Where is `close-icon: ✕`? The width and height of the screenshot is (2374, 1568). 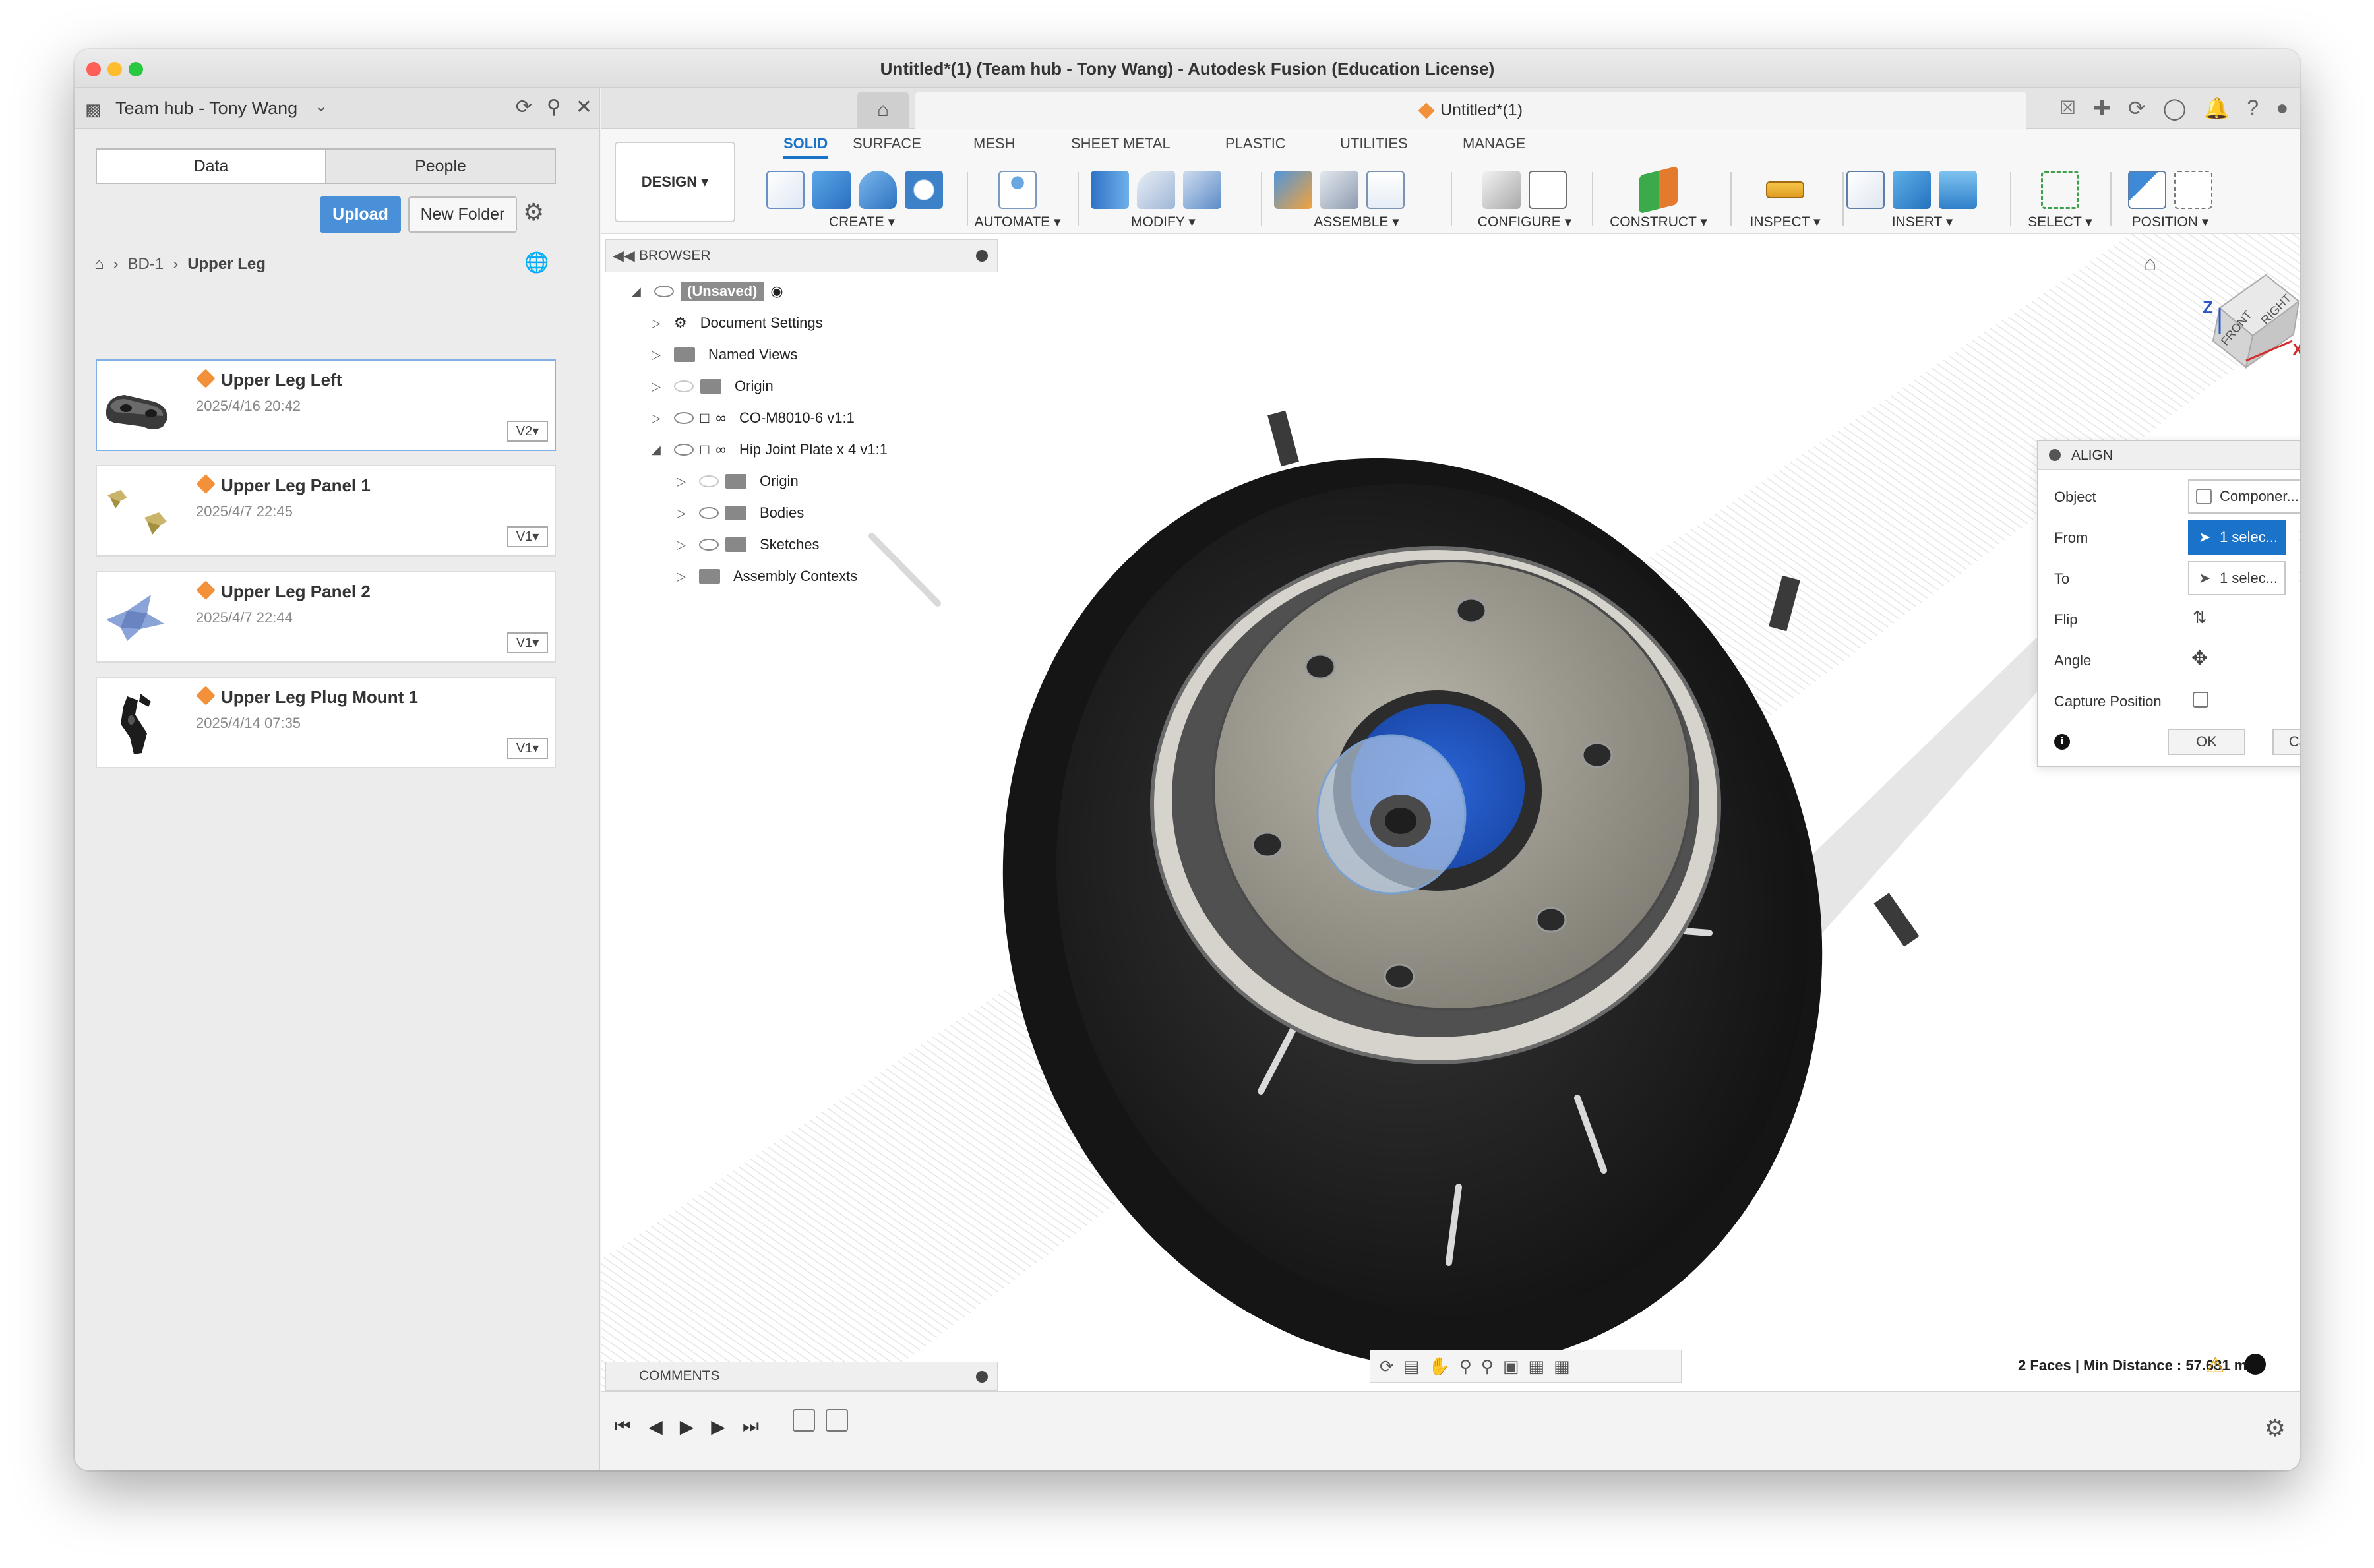 close-icon: ✕ is located at coordinates (584, 108).